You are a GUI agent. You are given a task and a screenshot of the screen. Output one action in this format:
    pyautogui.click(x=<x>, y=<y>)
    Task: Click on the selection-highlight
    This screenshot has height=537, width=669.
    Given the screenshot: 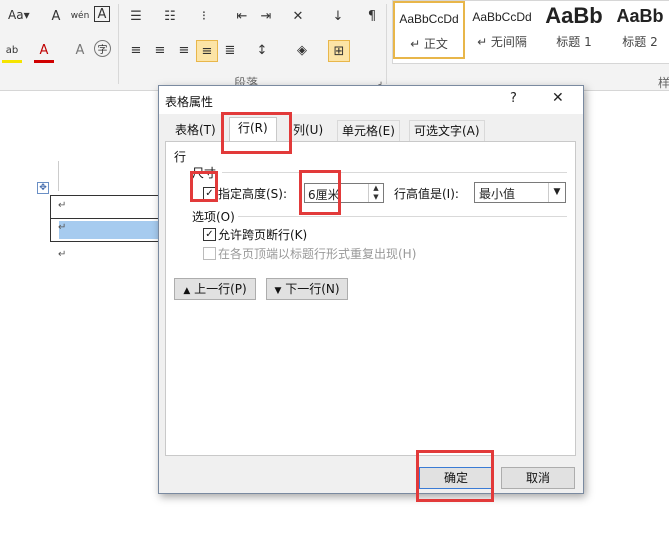 What is the action you would take?
    pyautogui.click(x=109, y=230)
    